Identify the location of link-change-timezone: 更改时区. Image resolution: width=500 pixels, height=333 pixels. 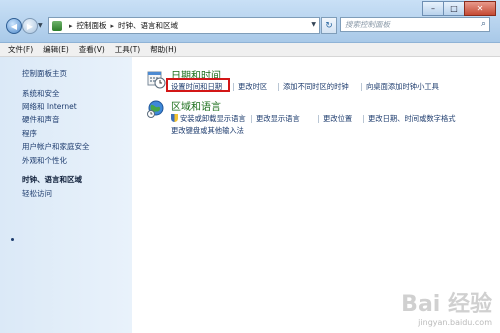
(249, 87).